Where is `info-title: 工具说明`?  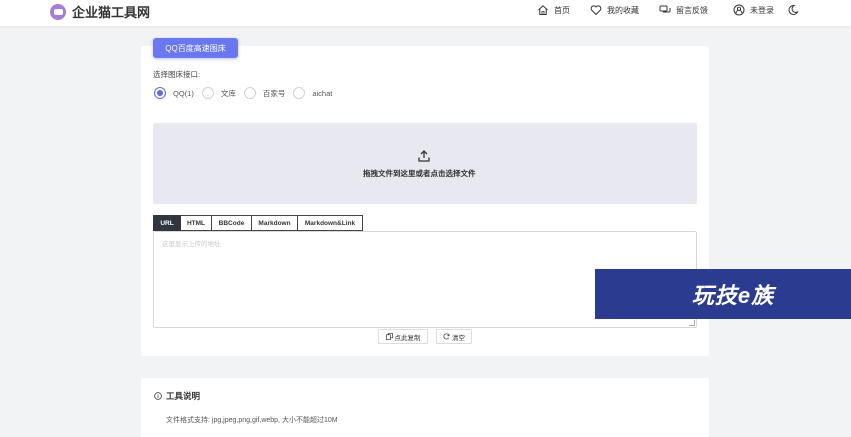
info-title: 工具说明 is located at coordinates (177, 396).